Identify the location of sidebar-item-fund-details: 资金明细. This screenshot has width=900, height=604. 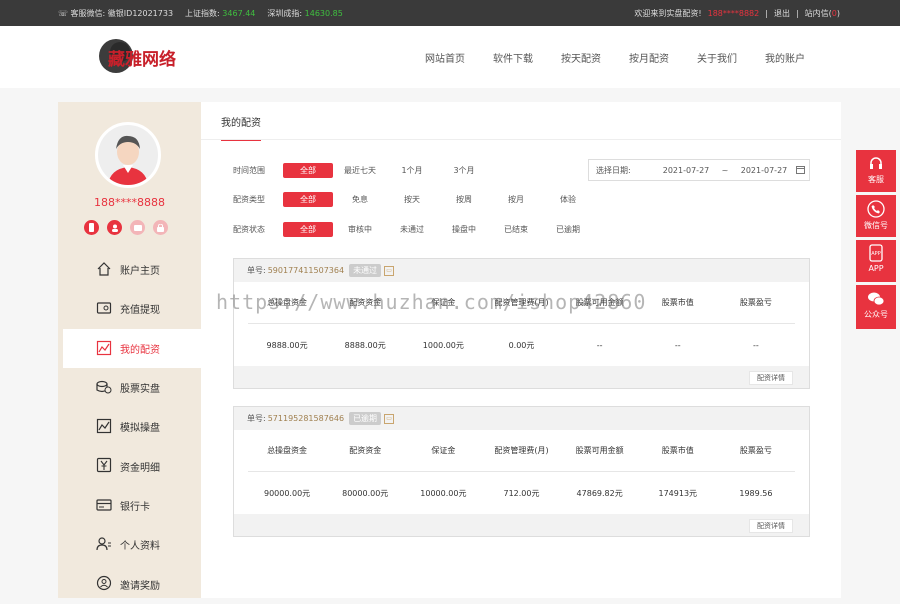
(129, 465).